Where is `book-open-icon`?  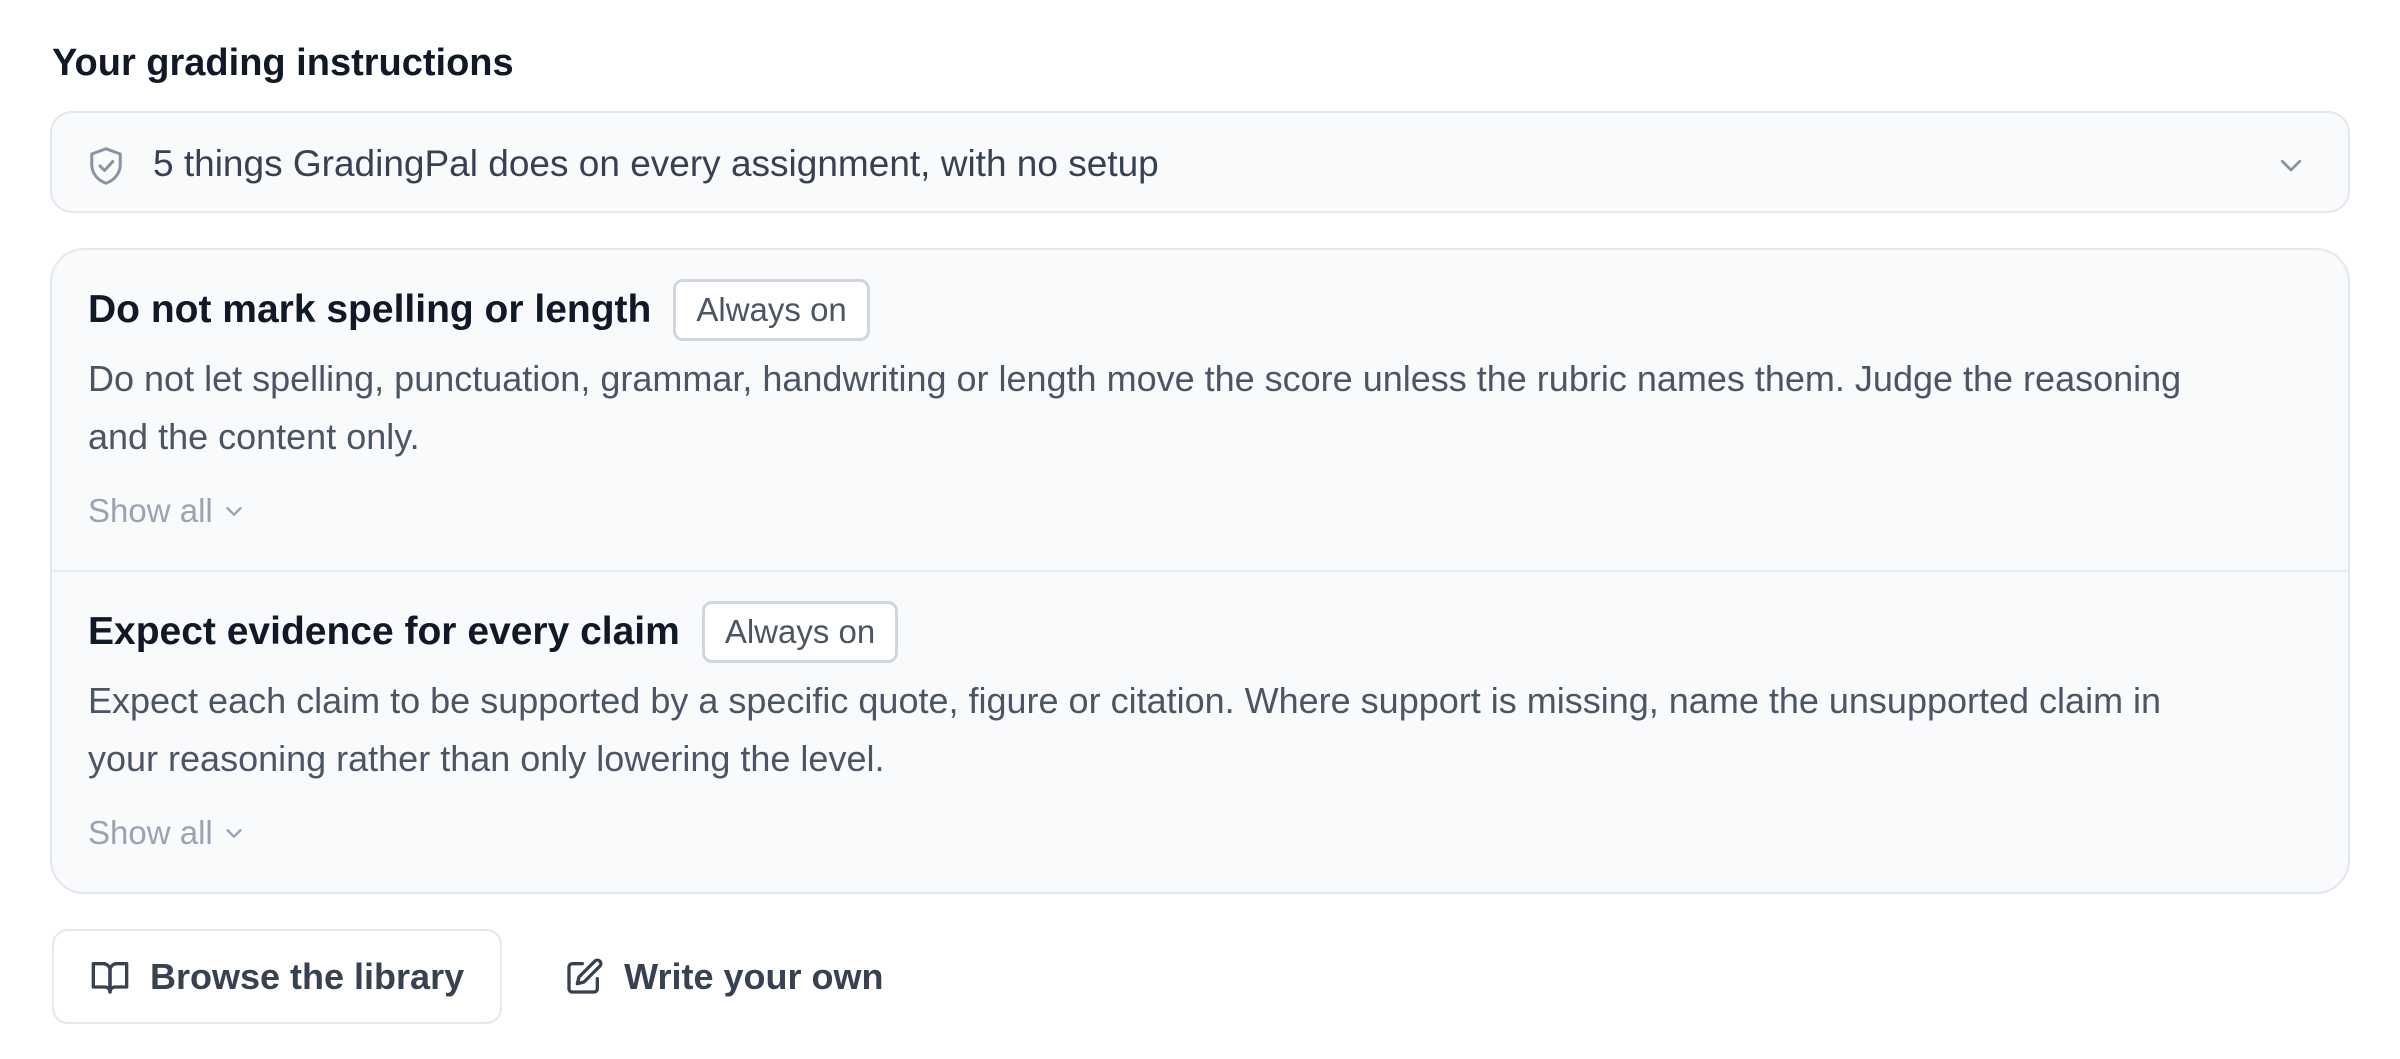
book-open-icon is located at coordinates (110, 977).